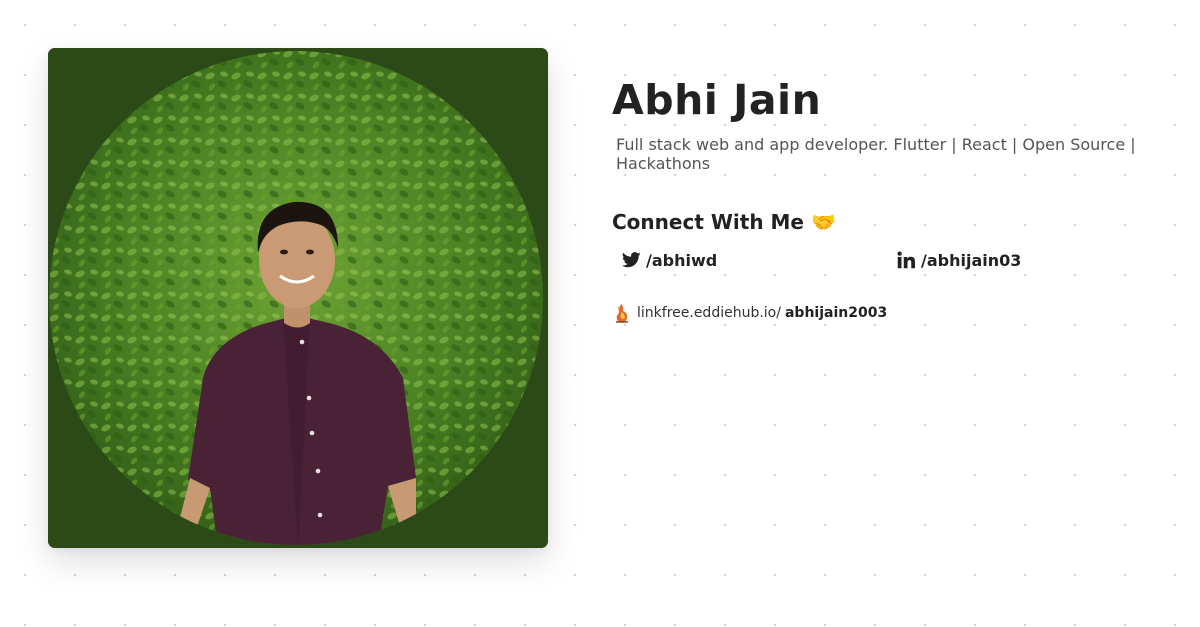 The width and height of the screenshot is (1200, 627). I want to click on linkedin-icon, so click(906, 260).